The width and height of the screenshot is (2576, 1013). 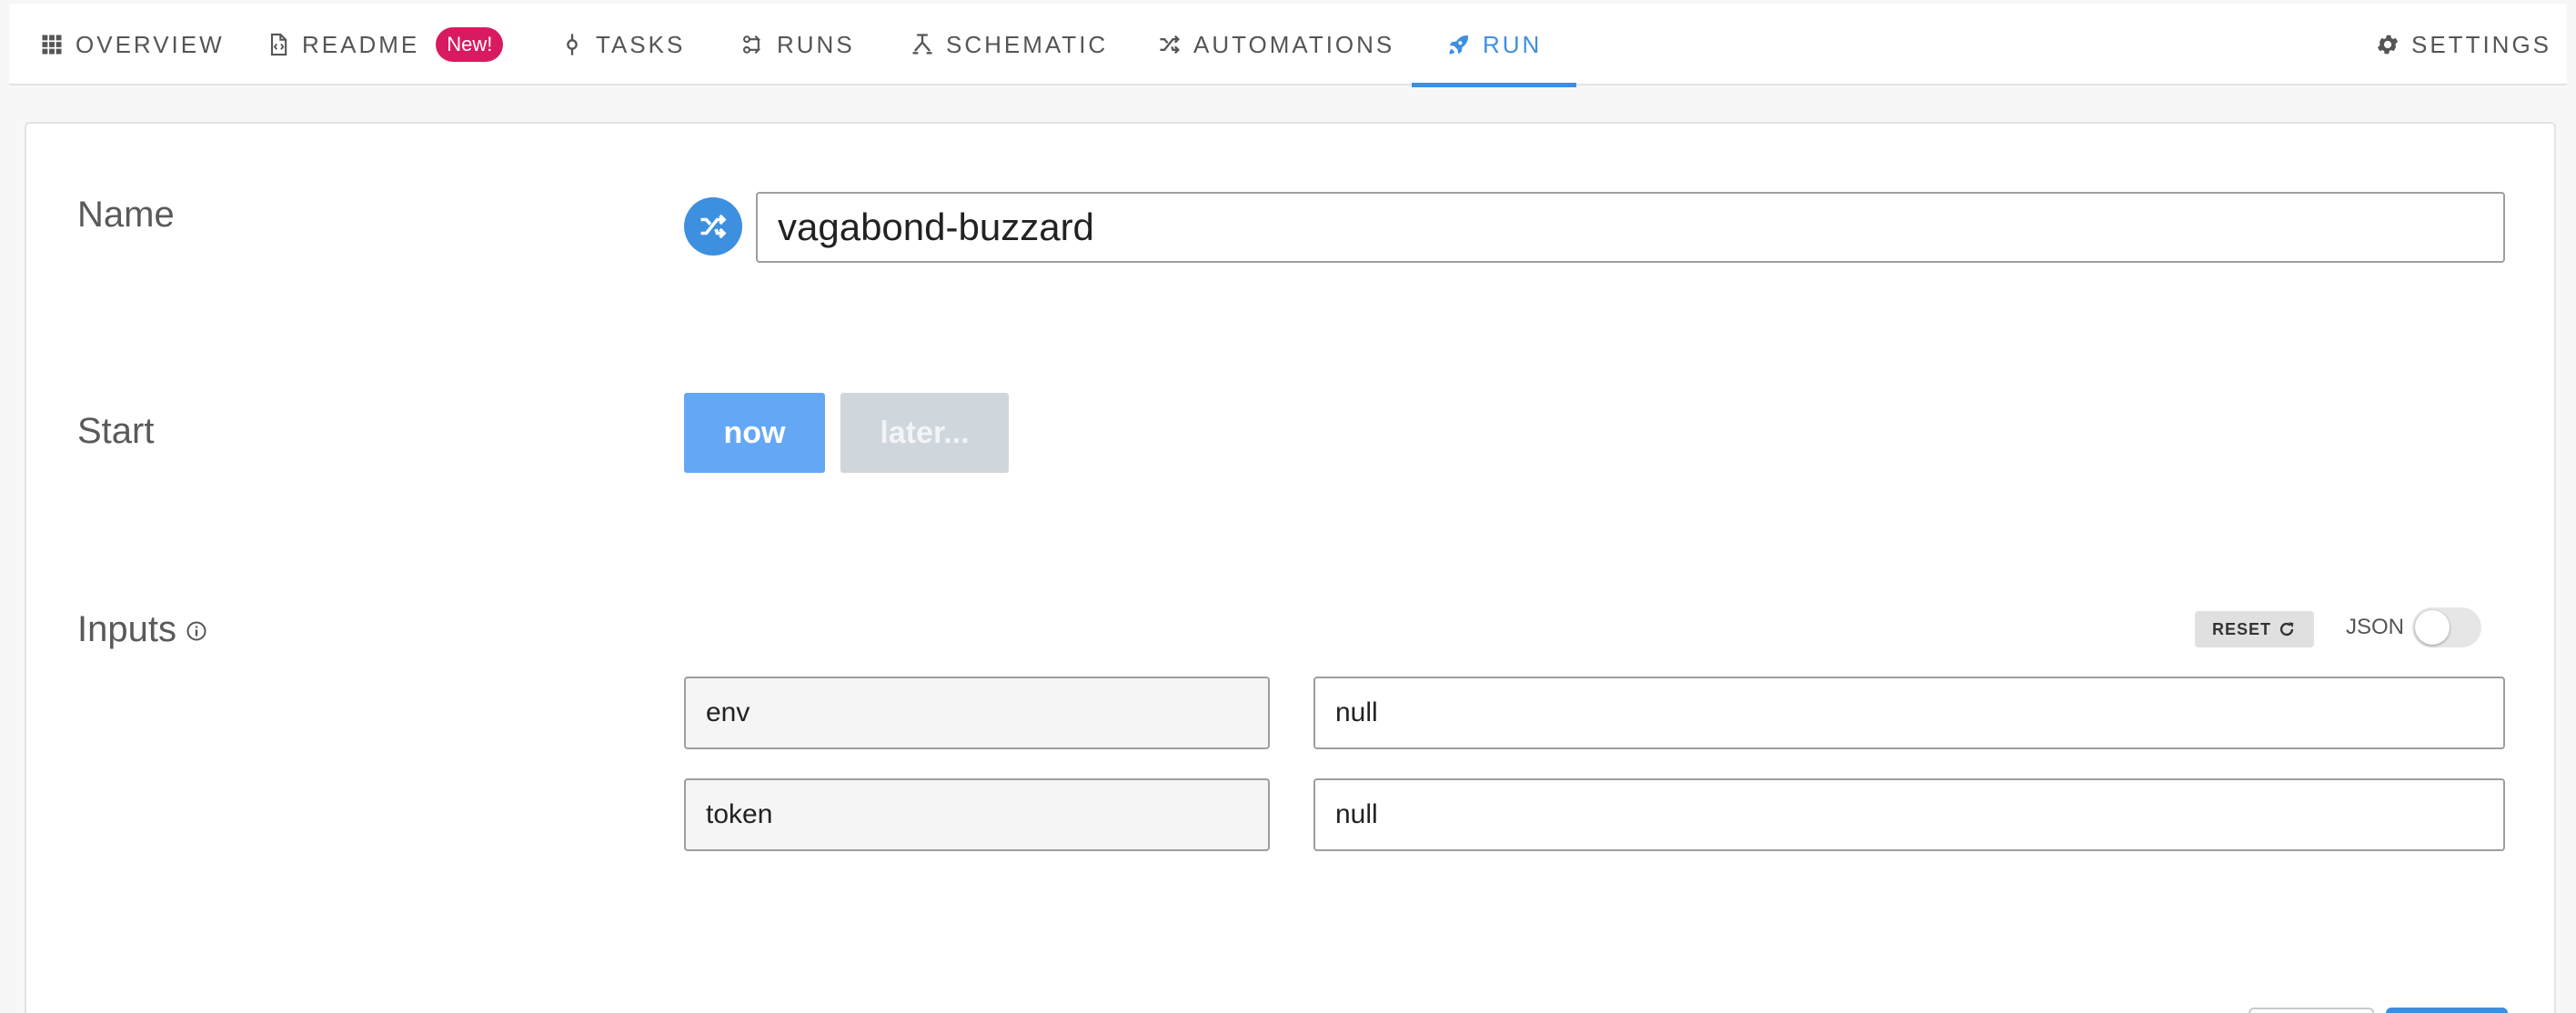 I want to click on tab-readme: Readme New!, so click(x=385, y=45).